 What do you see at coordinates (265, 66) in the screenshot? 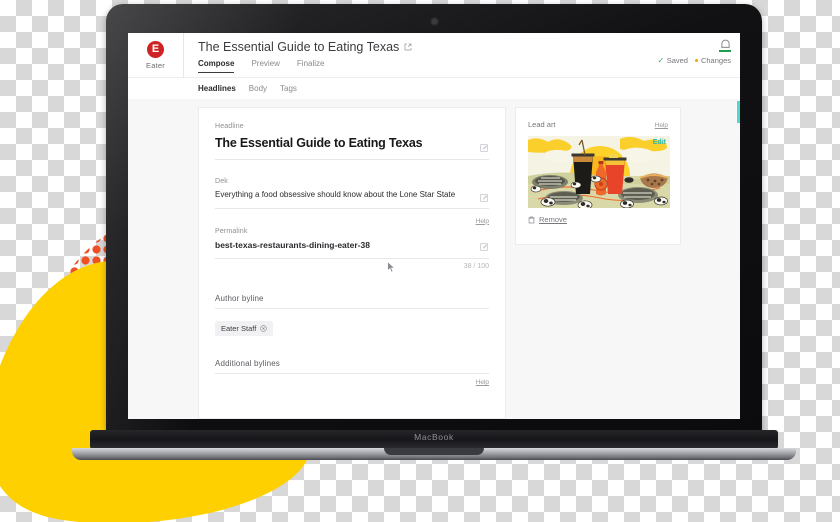
I see `tab-preview: Preview` at bounding box center [265, 66].